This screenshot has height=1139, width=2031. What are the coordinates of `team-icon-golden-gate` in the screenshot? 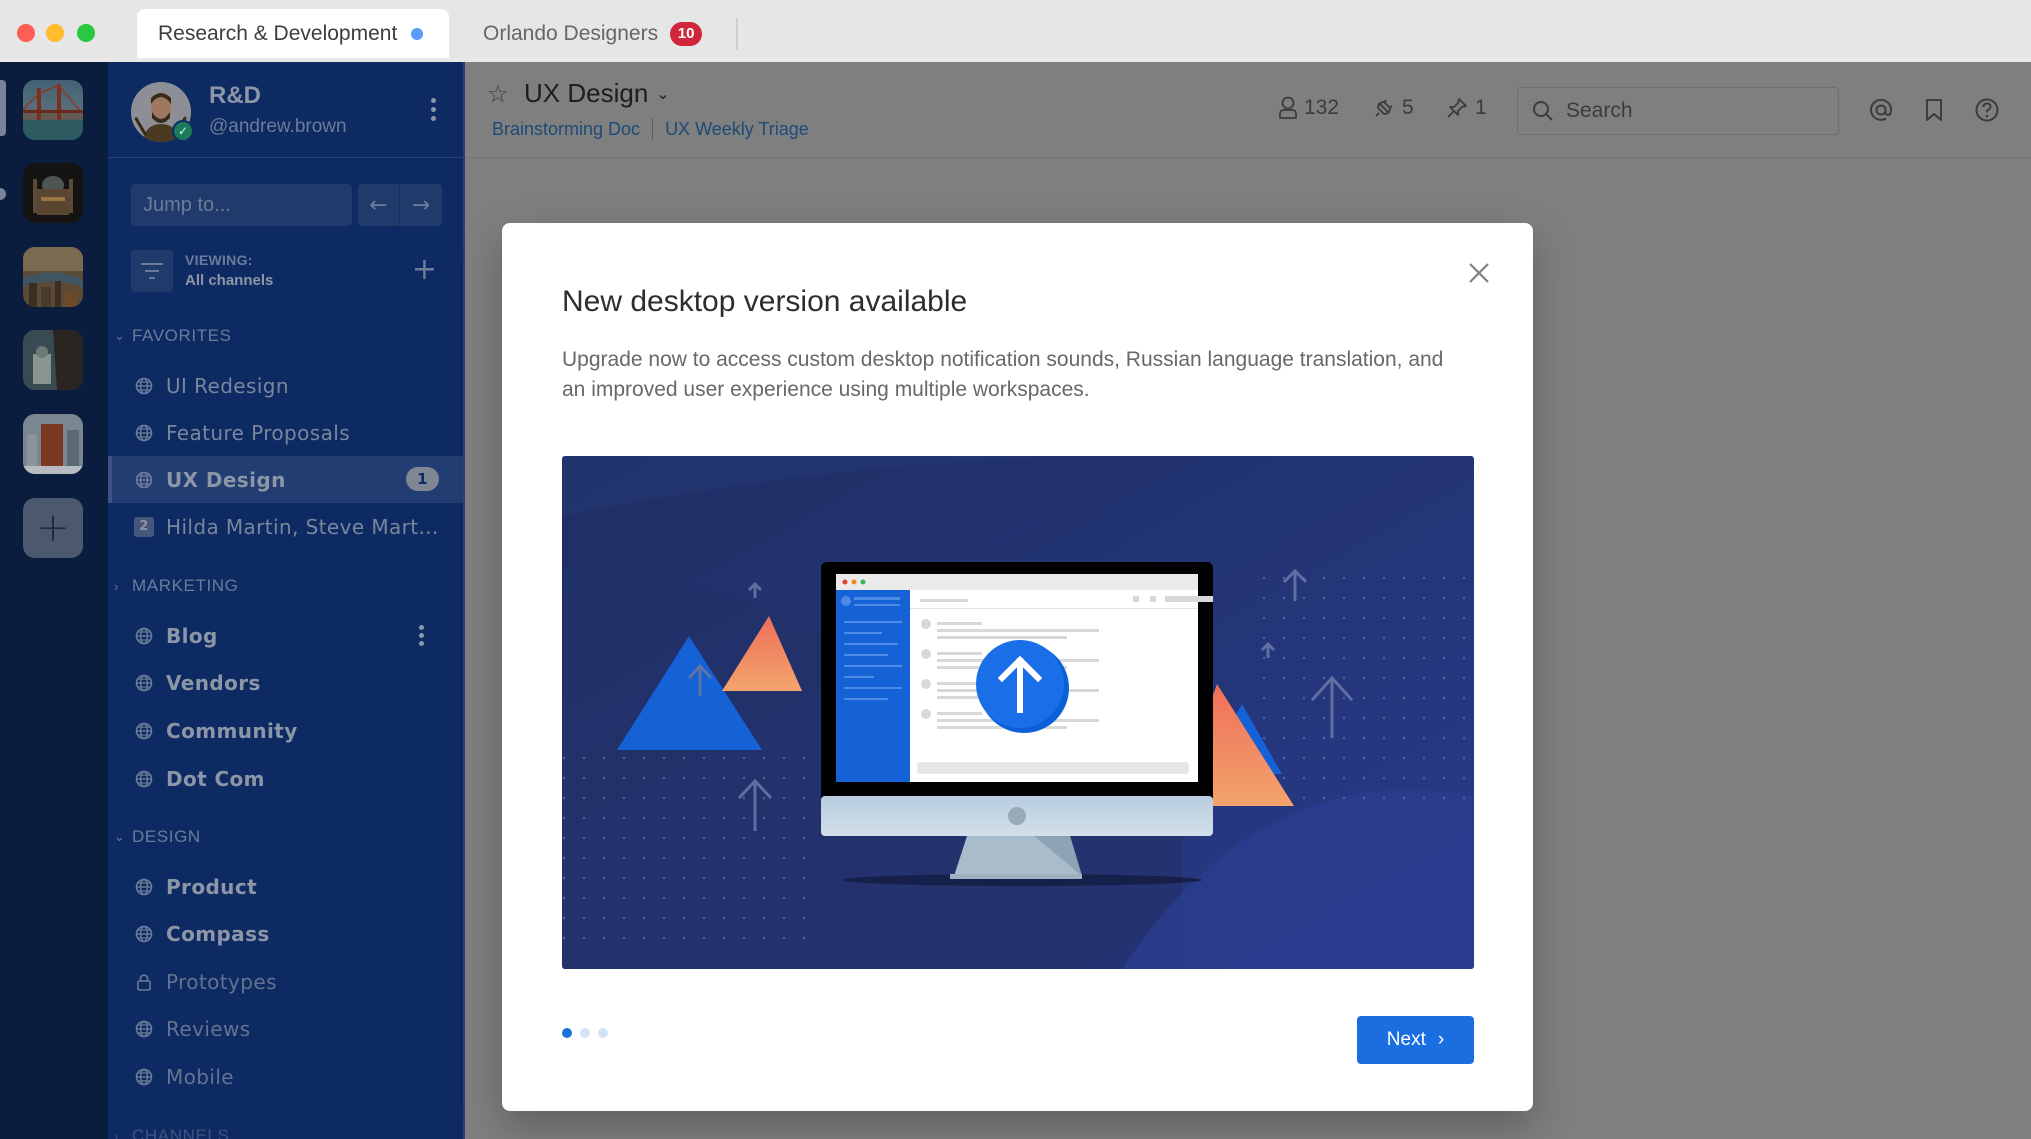 It's located at (53, 110).